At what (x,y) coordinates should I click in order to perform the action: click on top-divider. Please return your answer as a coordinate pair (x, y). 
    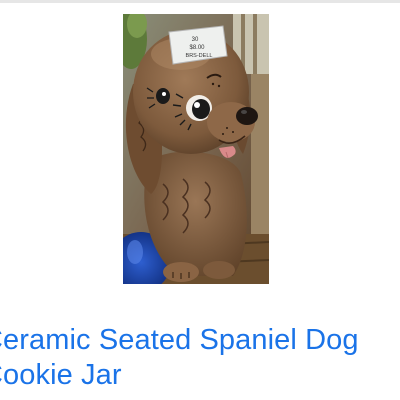
    Looking at the image, I should click on (200, 1).